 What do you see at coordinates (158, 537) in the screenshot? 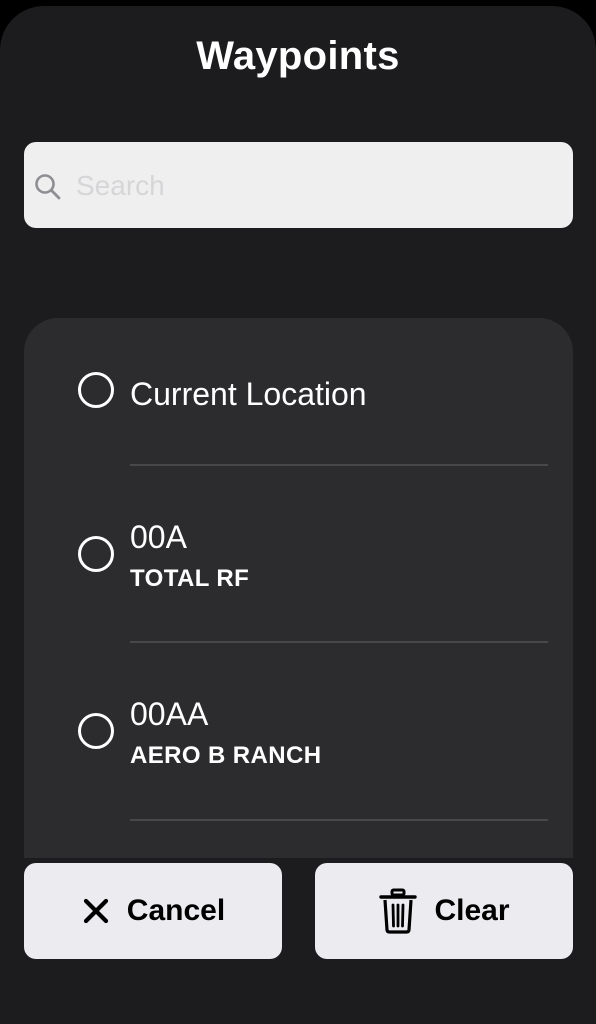
I see `waypoint-title: 00A` at bounding box center [158, 537].